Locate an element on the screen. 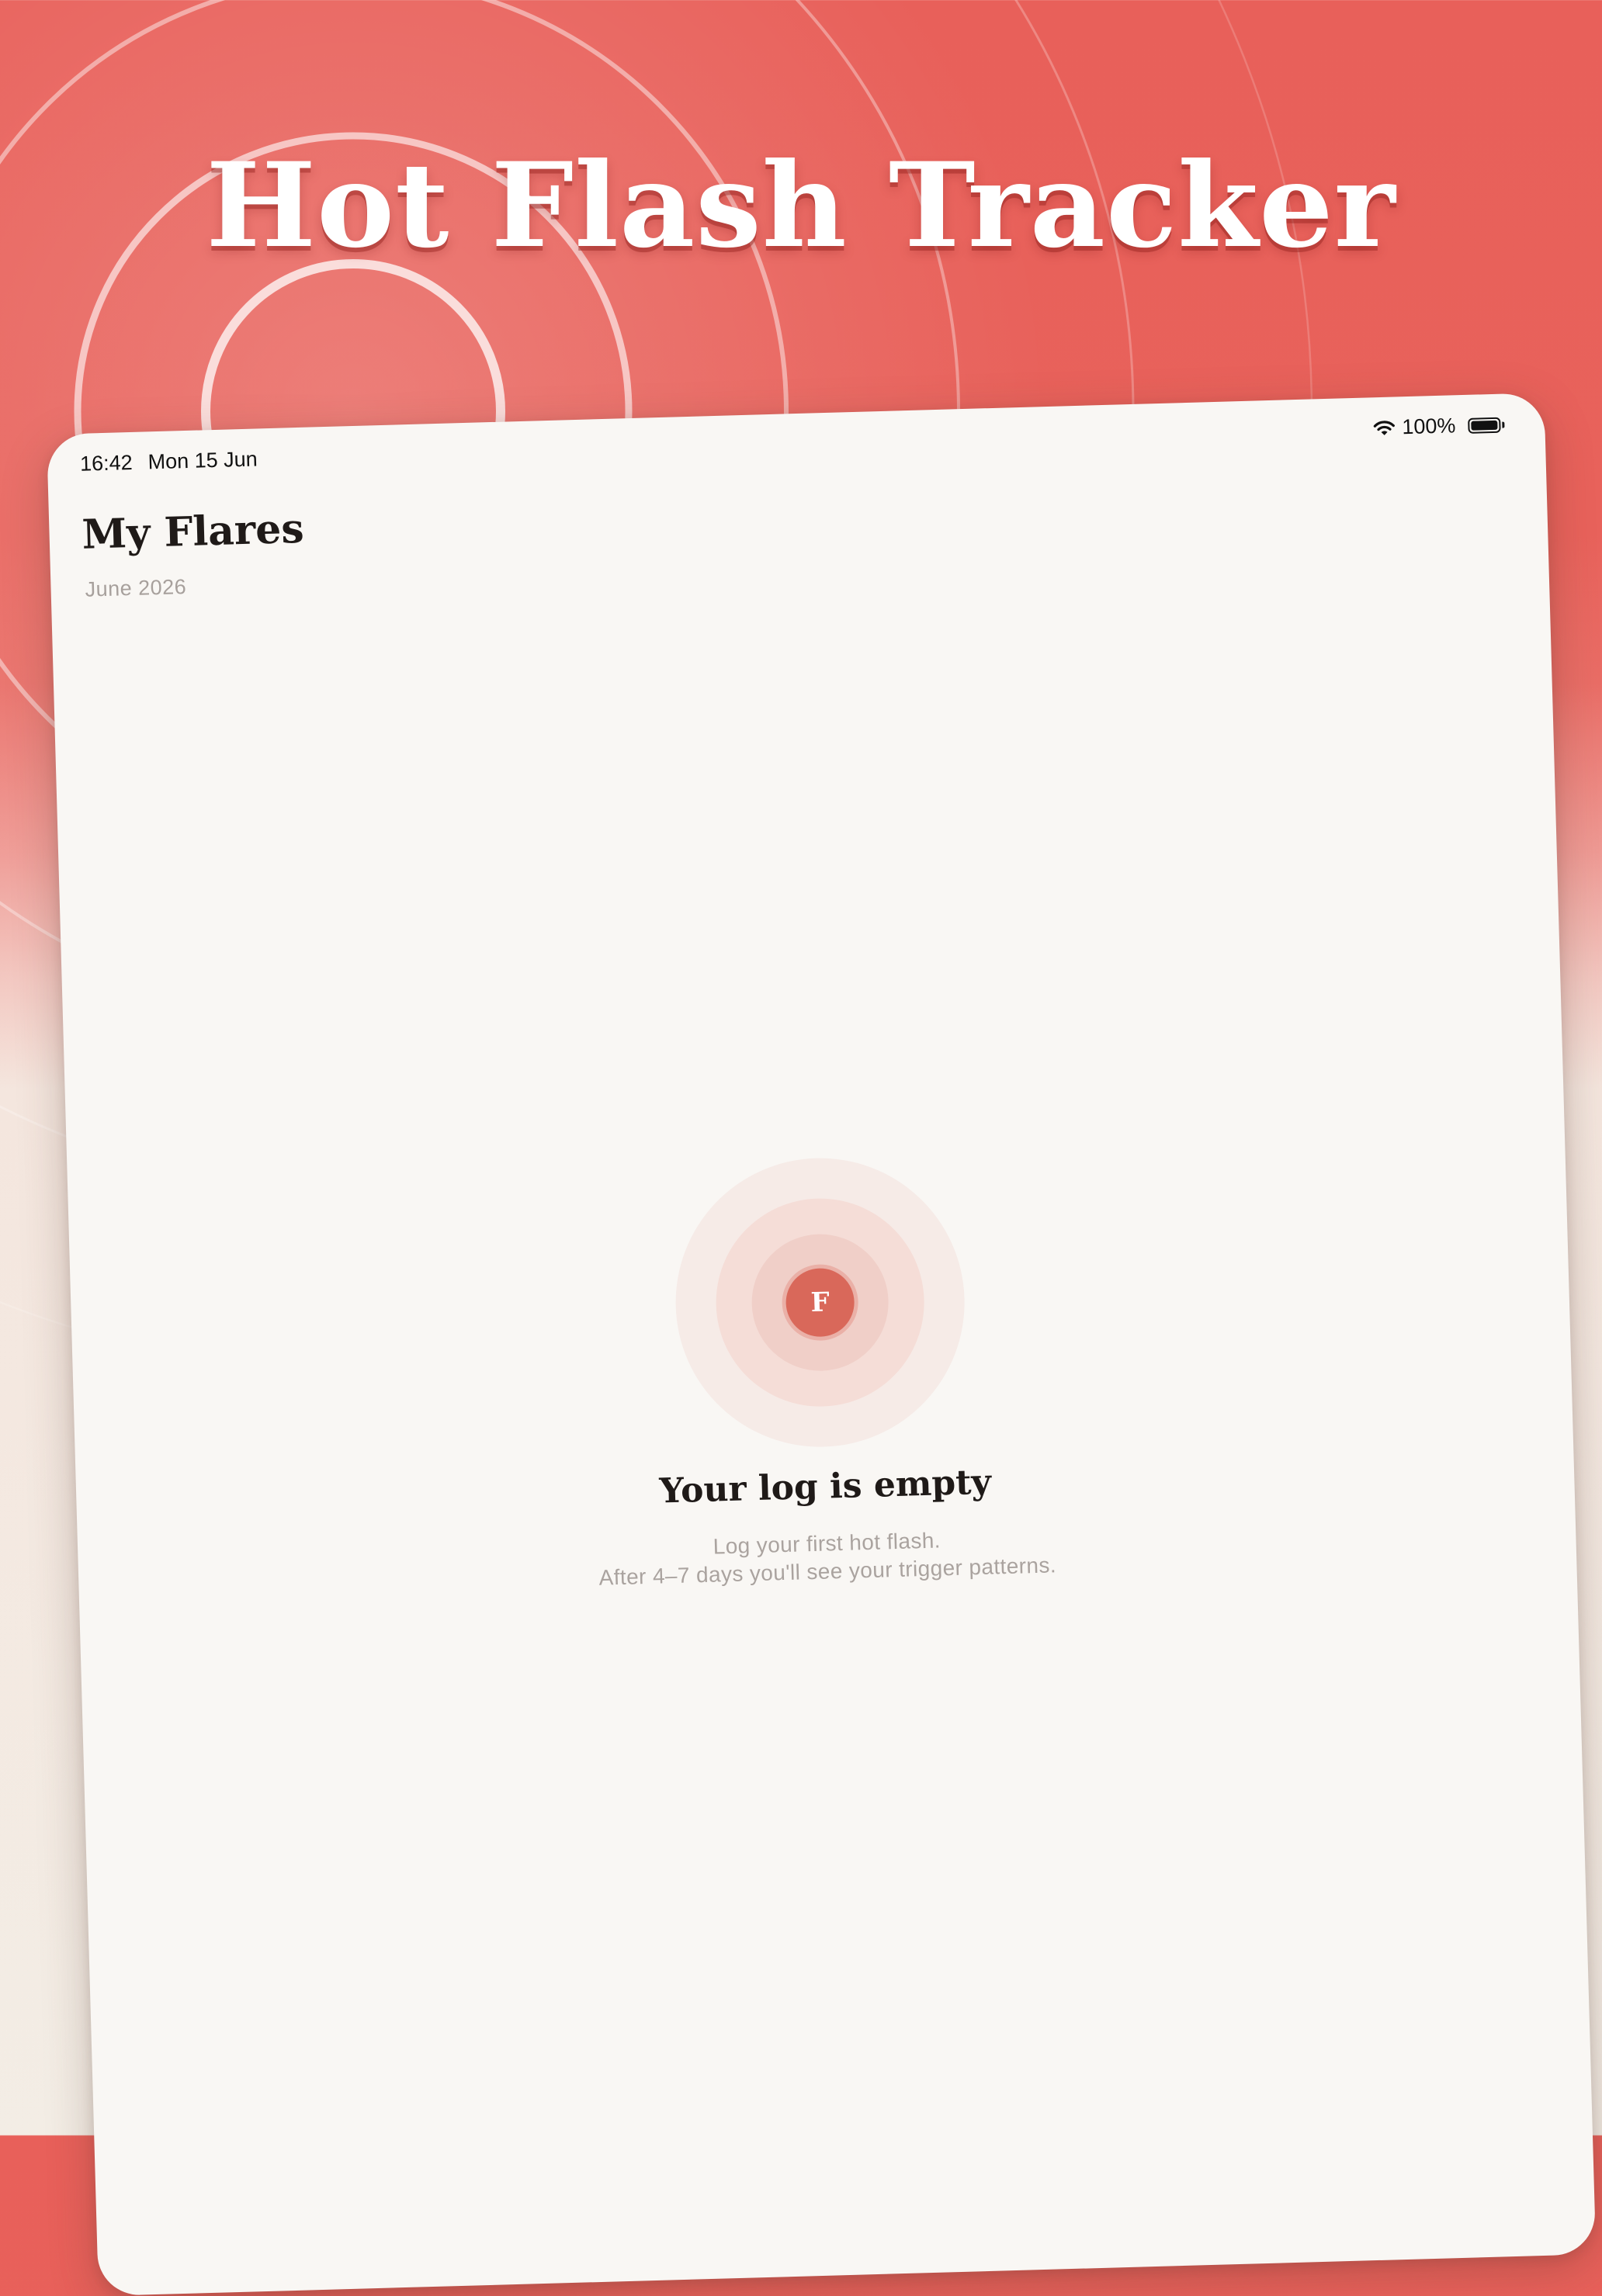 This screenshot has width=1602, height=2296. battery-icon is located at coordinates (1484, 425).